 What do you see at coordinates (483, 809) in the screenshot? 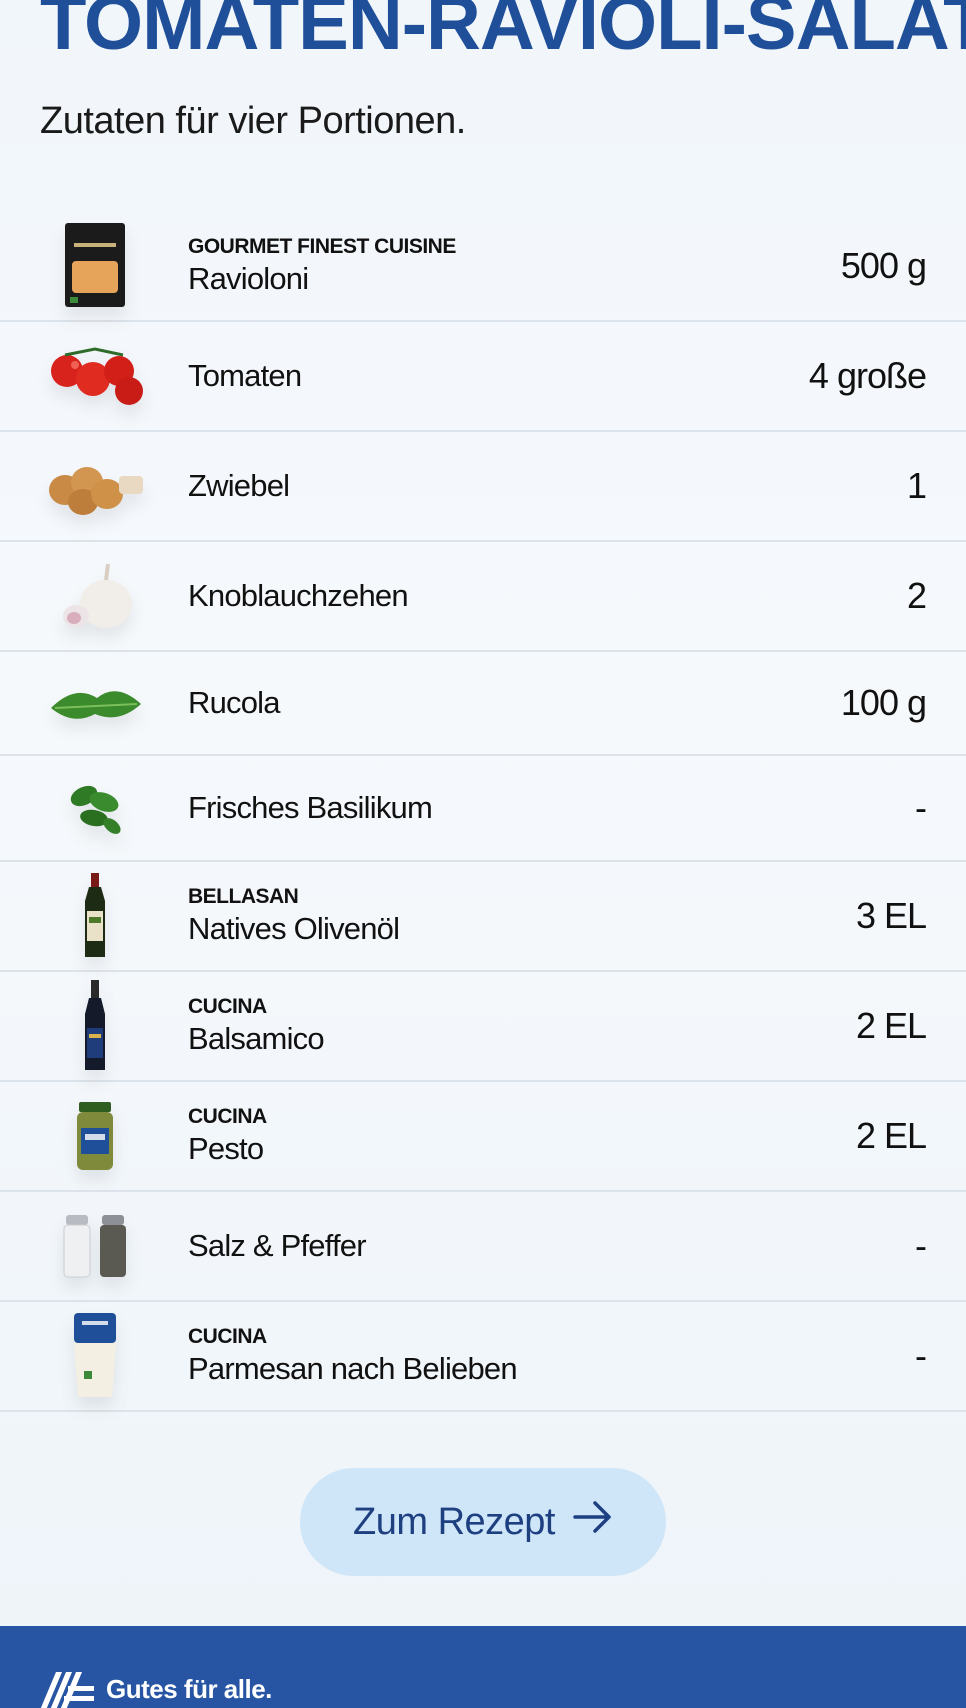
I see `ingredient-row-basilikum: Frisches Basilikum -` at bounding box center [483, 809].